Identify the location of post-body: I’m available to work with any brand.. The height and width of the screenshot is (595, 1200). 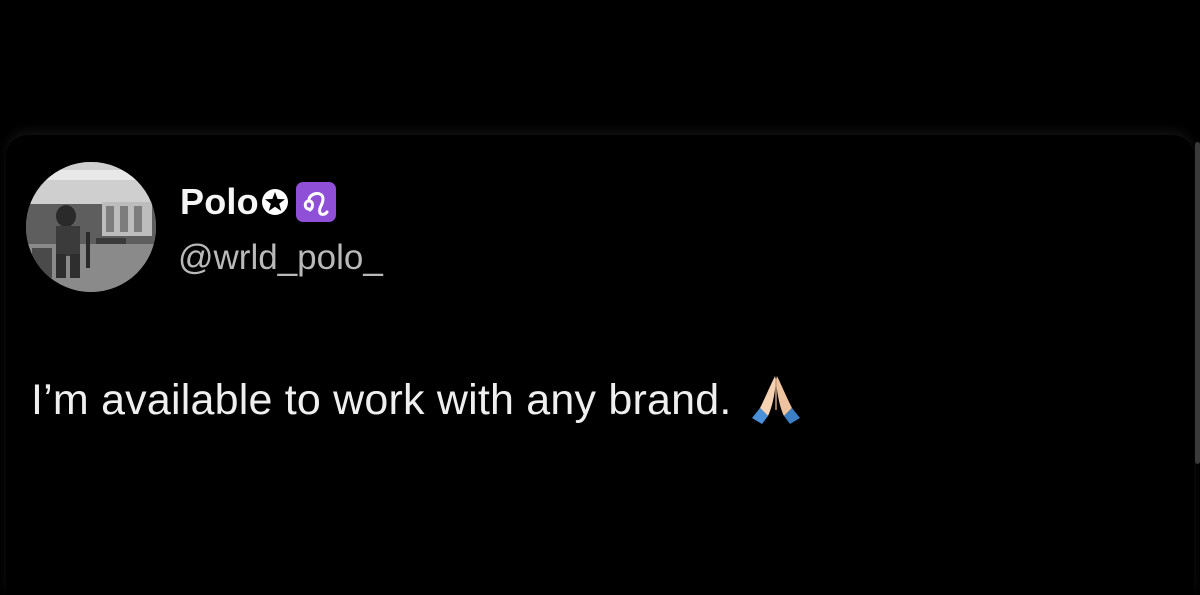
(418, 400).